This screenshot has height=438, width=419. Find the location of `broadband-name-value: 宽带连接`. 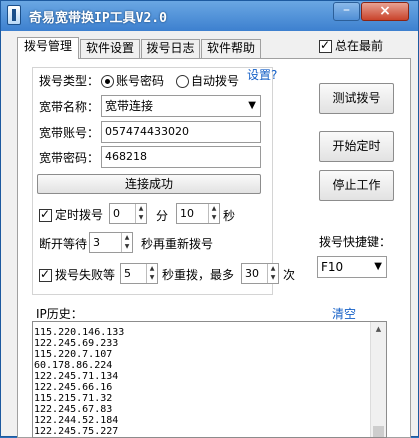

broadband-name-value: 宽带连接 is located at coordinates (129, 106).